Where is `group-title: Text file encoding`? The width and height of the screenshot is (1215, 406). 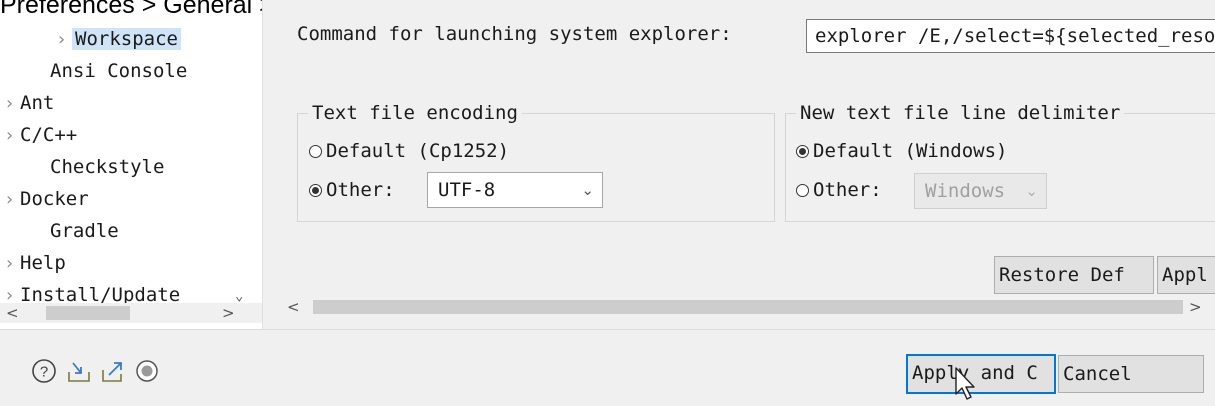
group-title: Text file encoding is located at coordinates (415, 113).